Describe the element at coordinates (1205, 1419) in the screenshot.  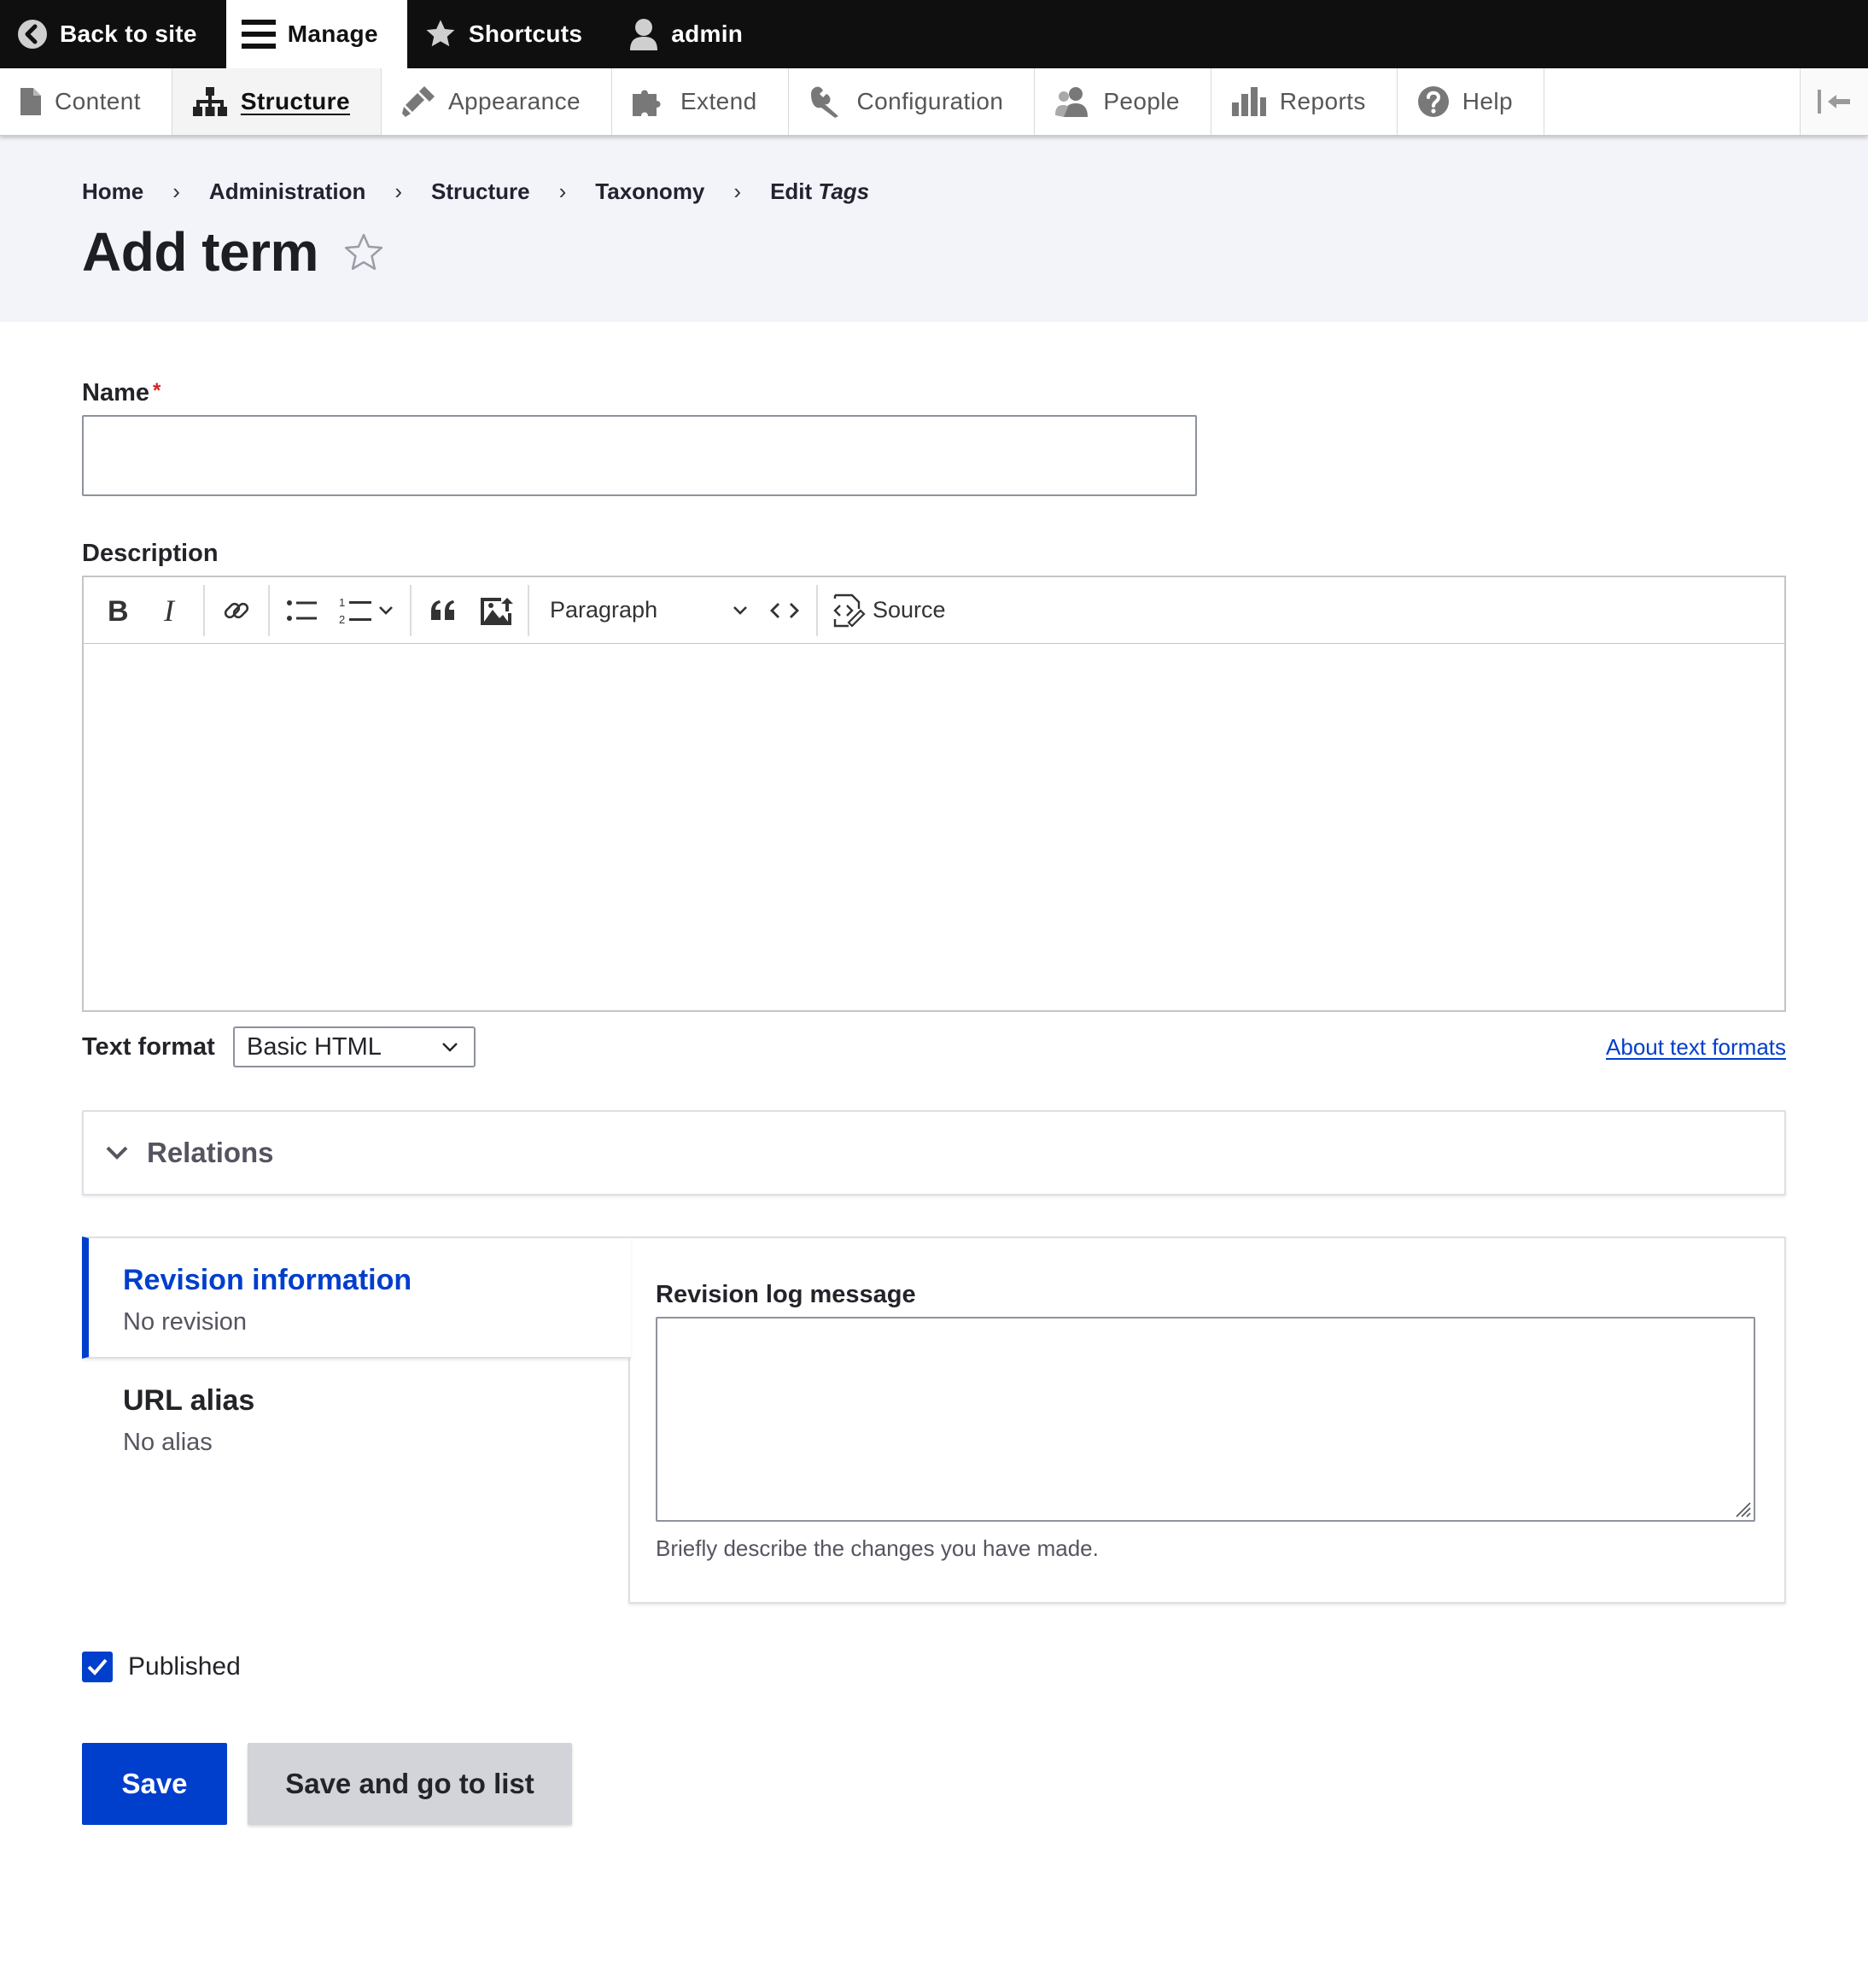
I see `revision-log-textarea` at that location.